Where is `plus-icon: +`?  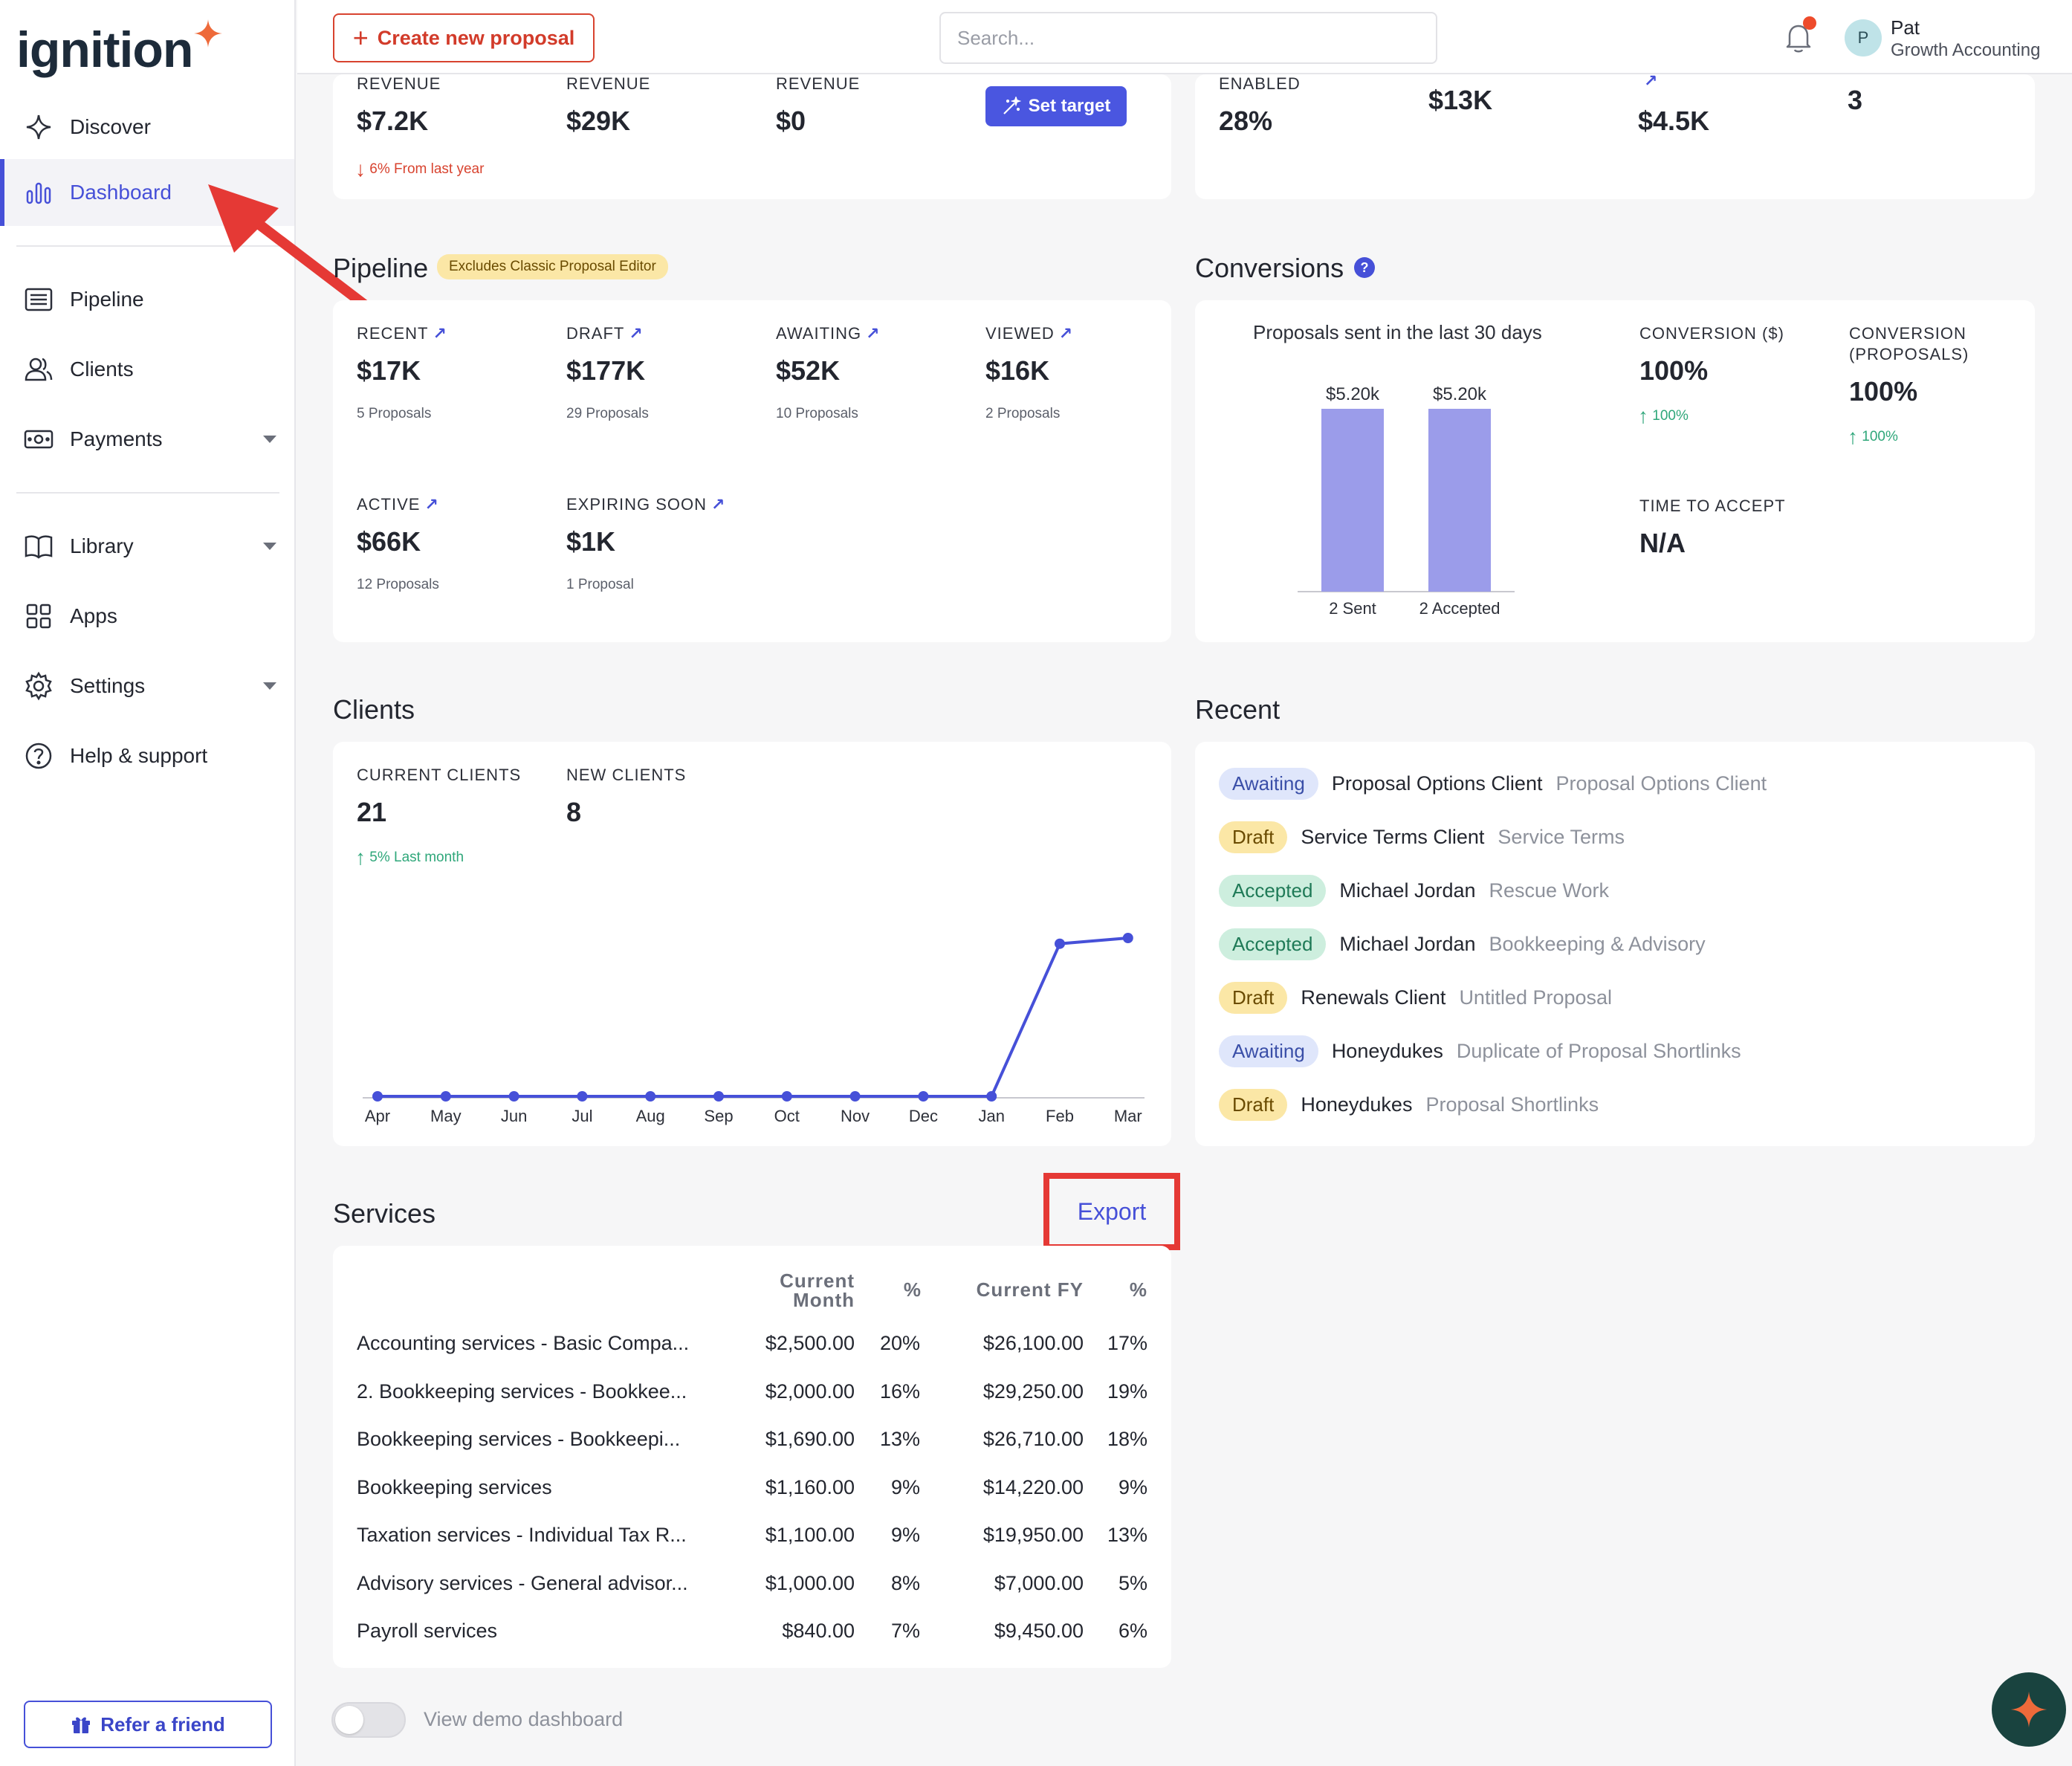 plus-icon: + is located at coordinates (361, 38).